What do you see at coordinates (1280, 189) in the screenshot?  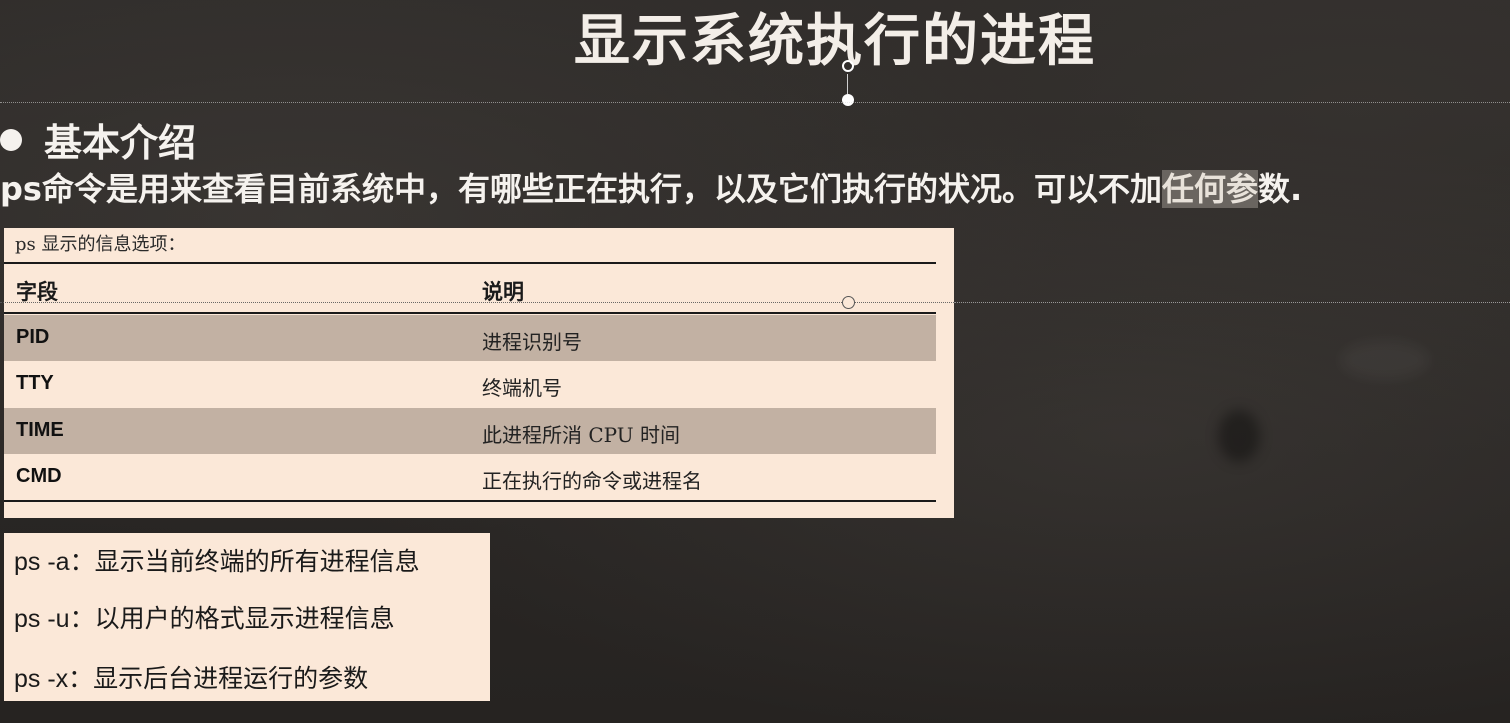 I see `intro-text-end: 数.` at bounding box center [1280, 189].